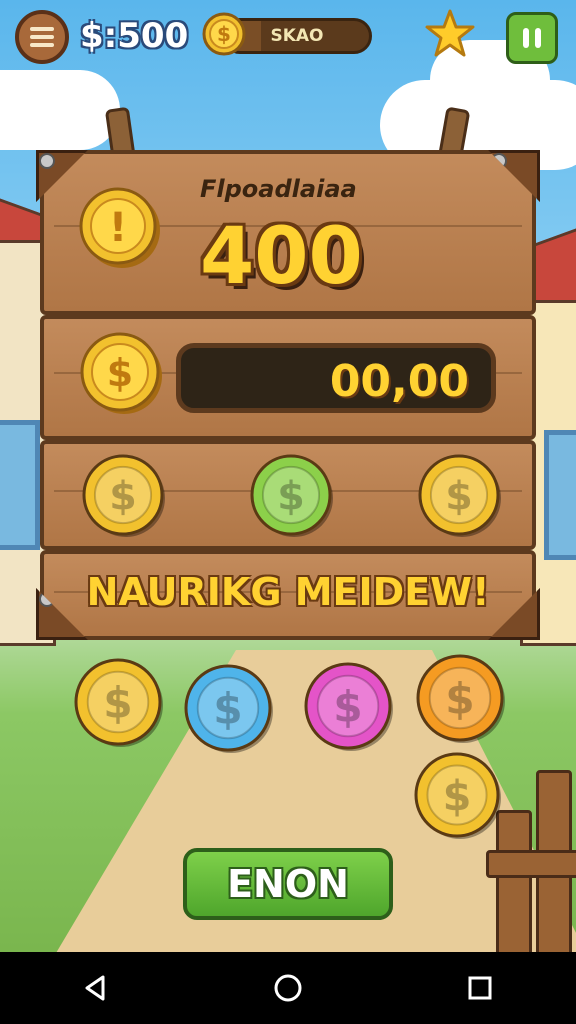 This screenshot has height=1024, width=576. I want to click on android-navbar, so click(288, 988).